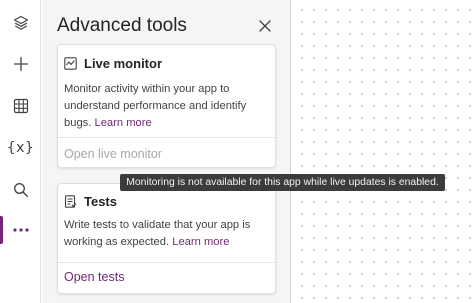  I want to click on close-icon, so click(265, 26).